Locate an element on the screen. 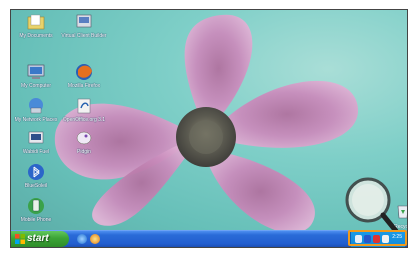  desktop-icon-my-documents: My Documents is located at coordinates (36, 25).